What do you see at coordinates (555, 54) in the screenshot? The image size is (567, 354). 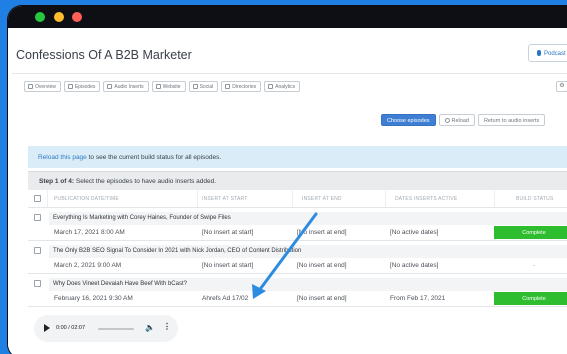 I see `podcast-button-label: Podcast` at bounding box center [555, 54].